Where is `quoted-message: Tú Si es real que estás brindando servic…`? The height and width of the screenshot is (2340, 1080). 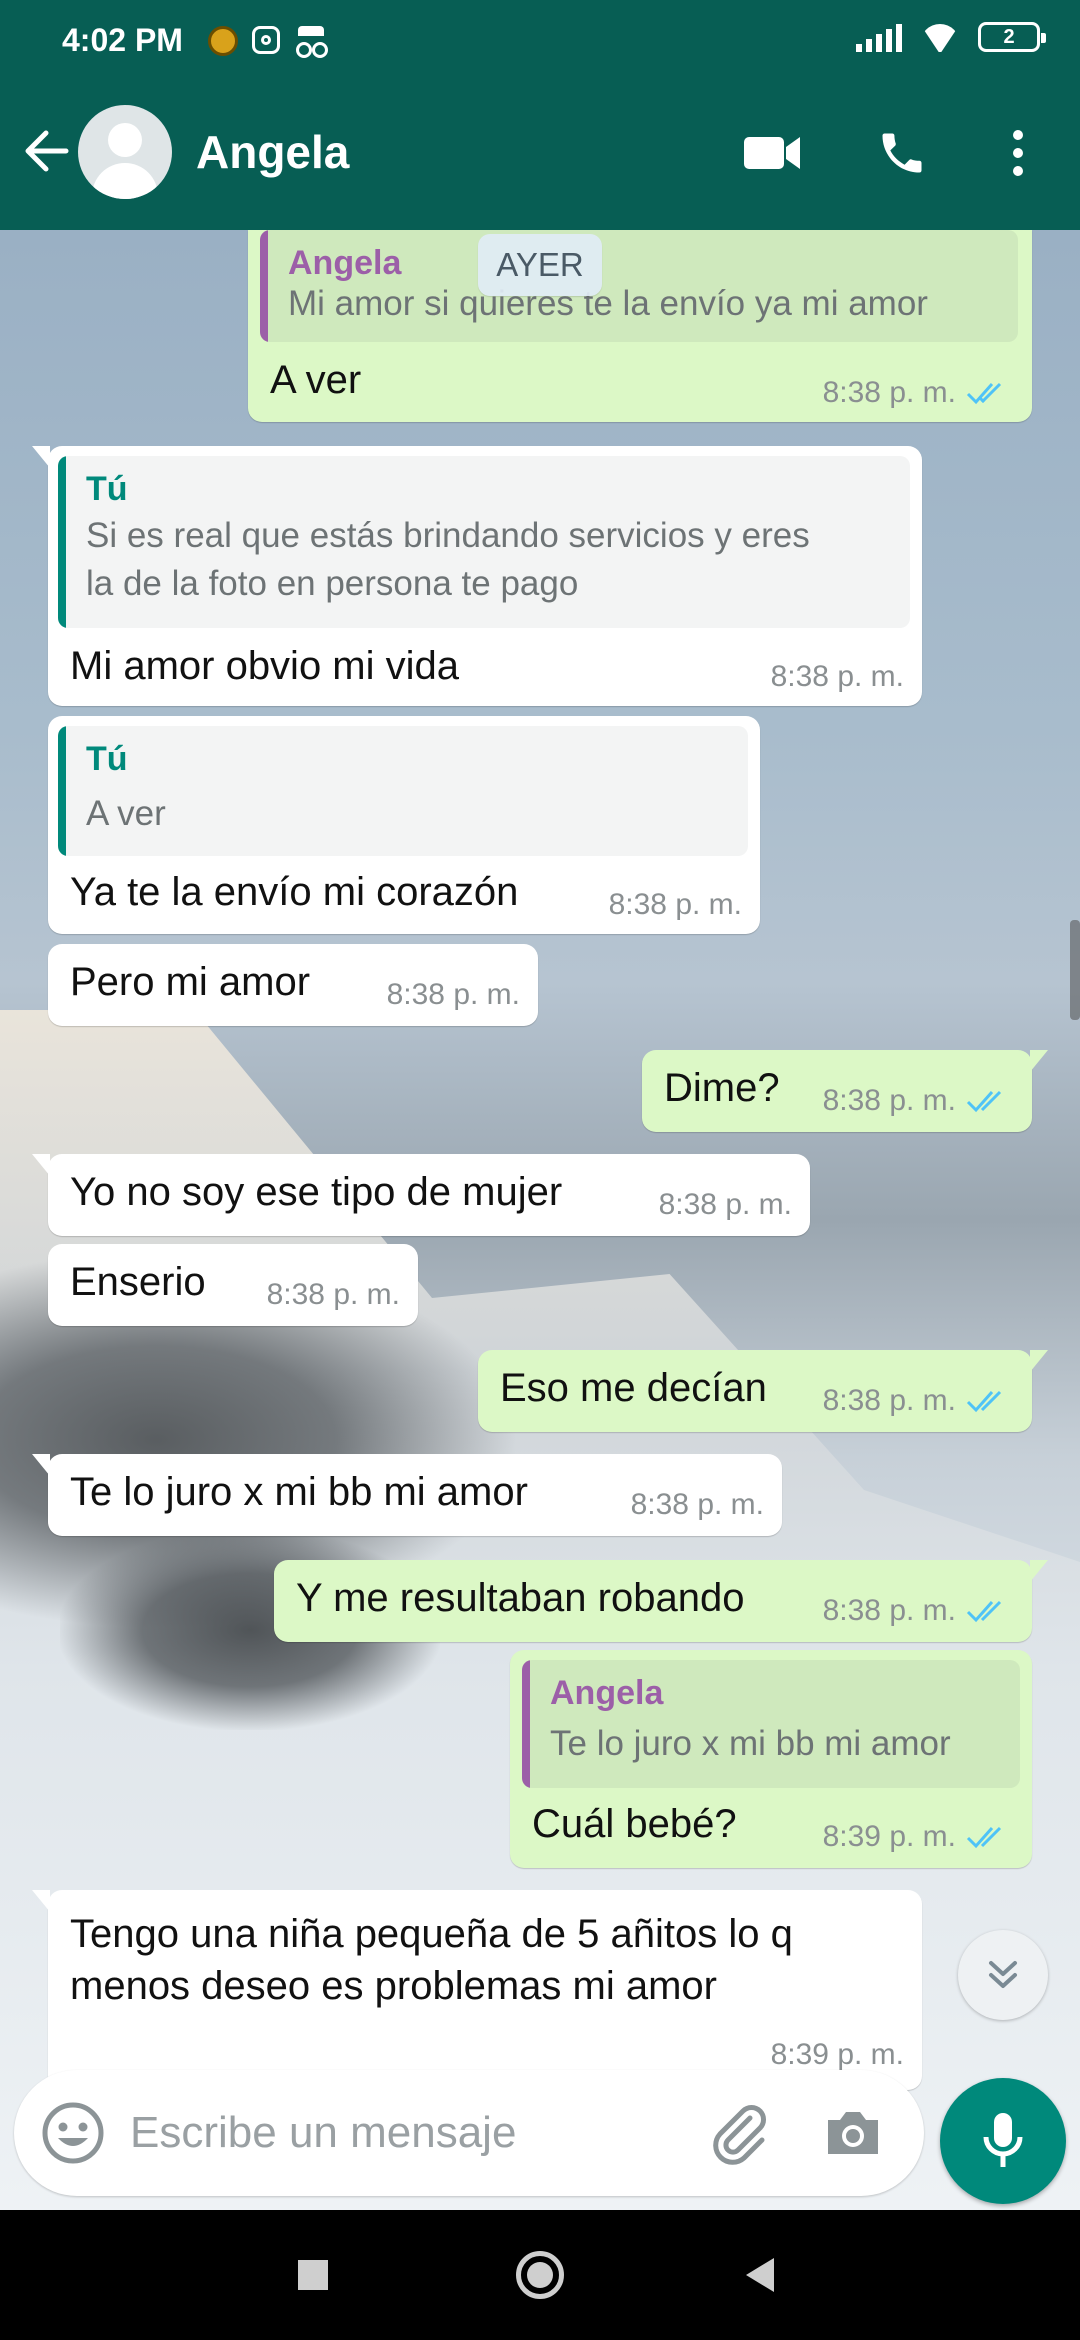
quoted-message: Tú Si es real que estás brindando servic… is located at coordinates (484, 542).